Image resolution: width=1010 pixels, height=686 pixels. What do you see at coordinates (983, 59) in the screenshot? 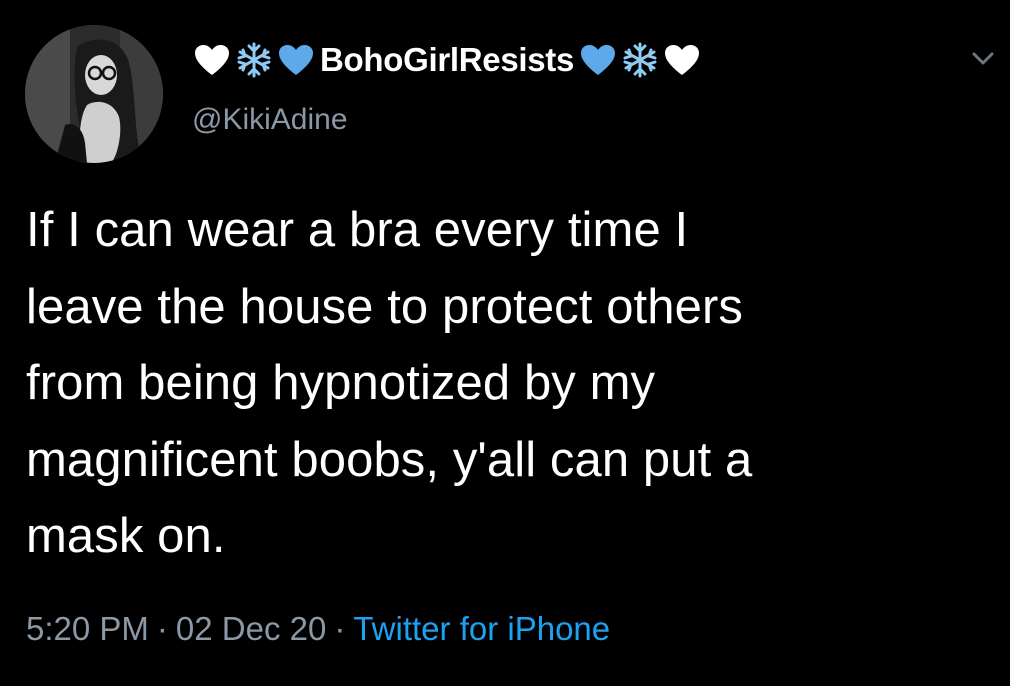
I see `chevron-down-icon` at bounding box center [983, 59].